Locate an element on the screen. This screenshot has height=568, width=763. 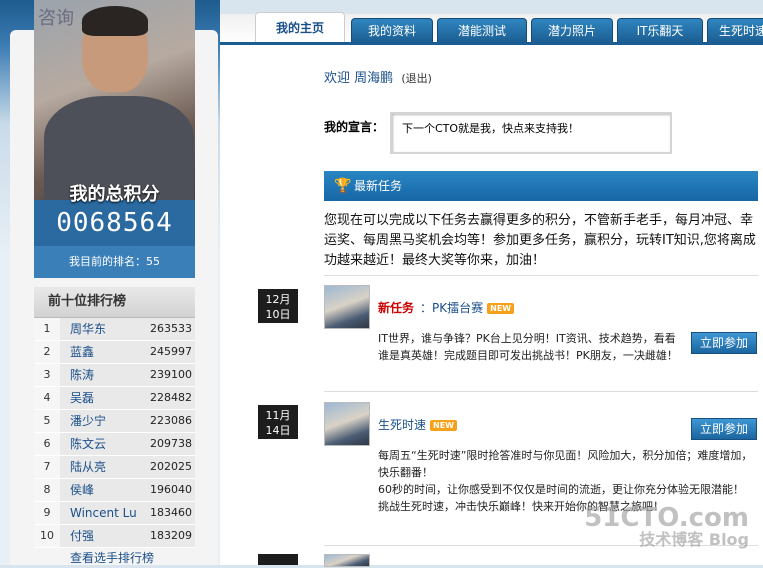
task-title: 生死时速 is located at coordinates (402, 425).